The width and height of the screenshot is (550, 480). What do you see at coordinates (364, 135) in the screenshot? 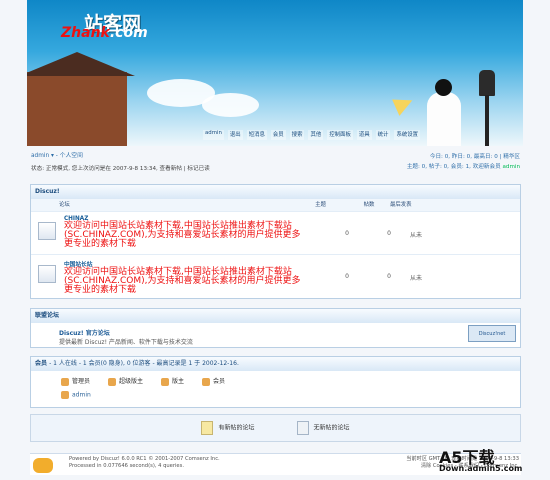
I see `nav-tools: 道具` at bounding box center [364, 135].